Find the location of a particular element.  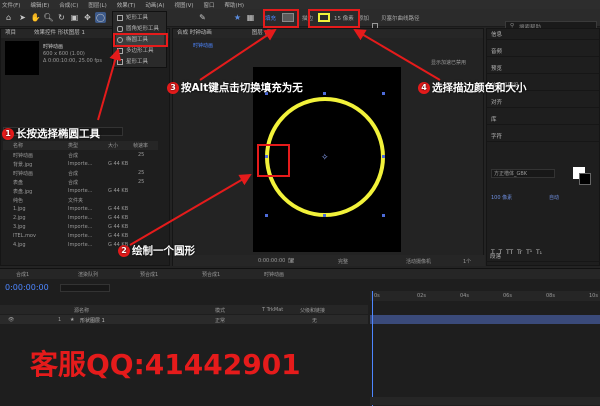

menu-item-view: 视图(V) is located at coordinates (183, 5).